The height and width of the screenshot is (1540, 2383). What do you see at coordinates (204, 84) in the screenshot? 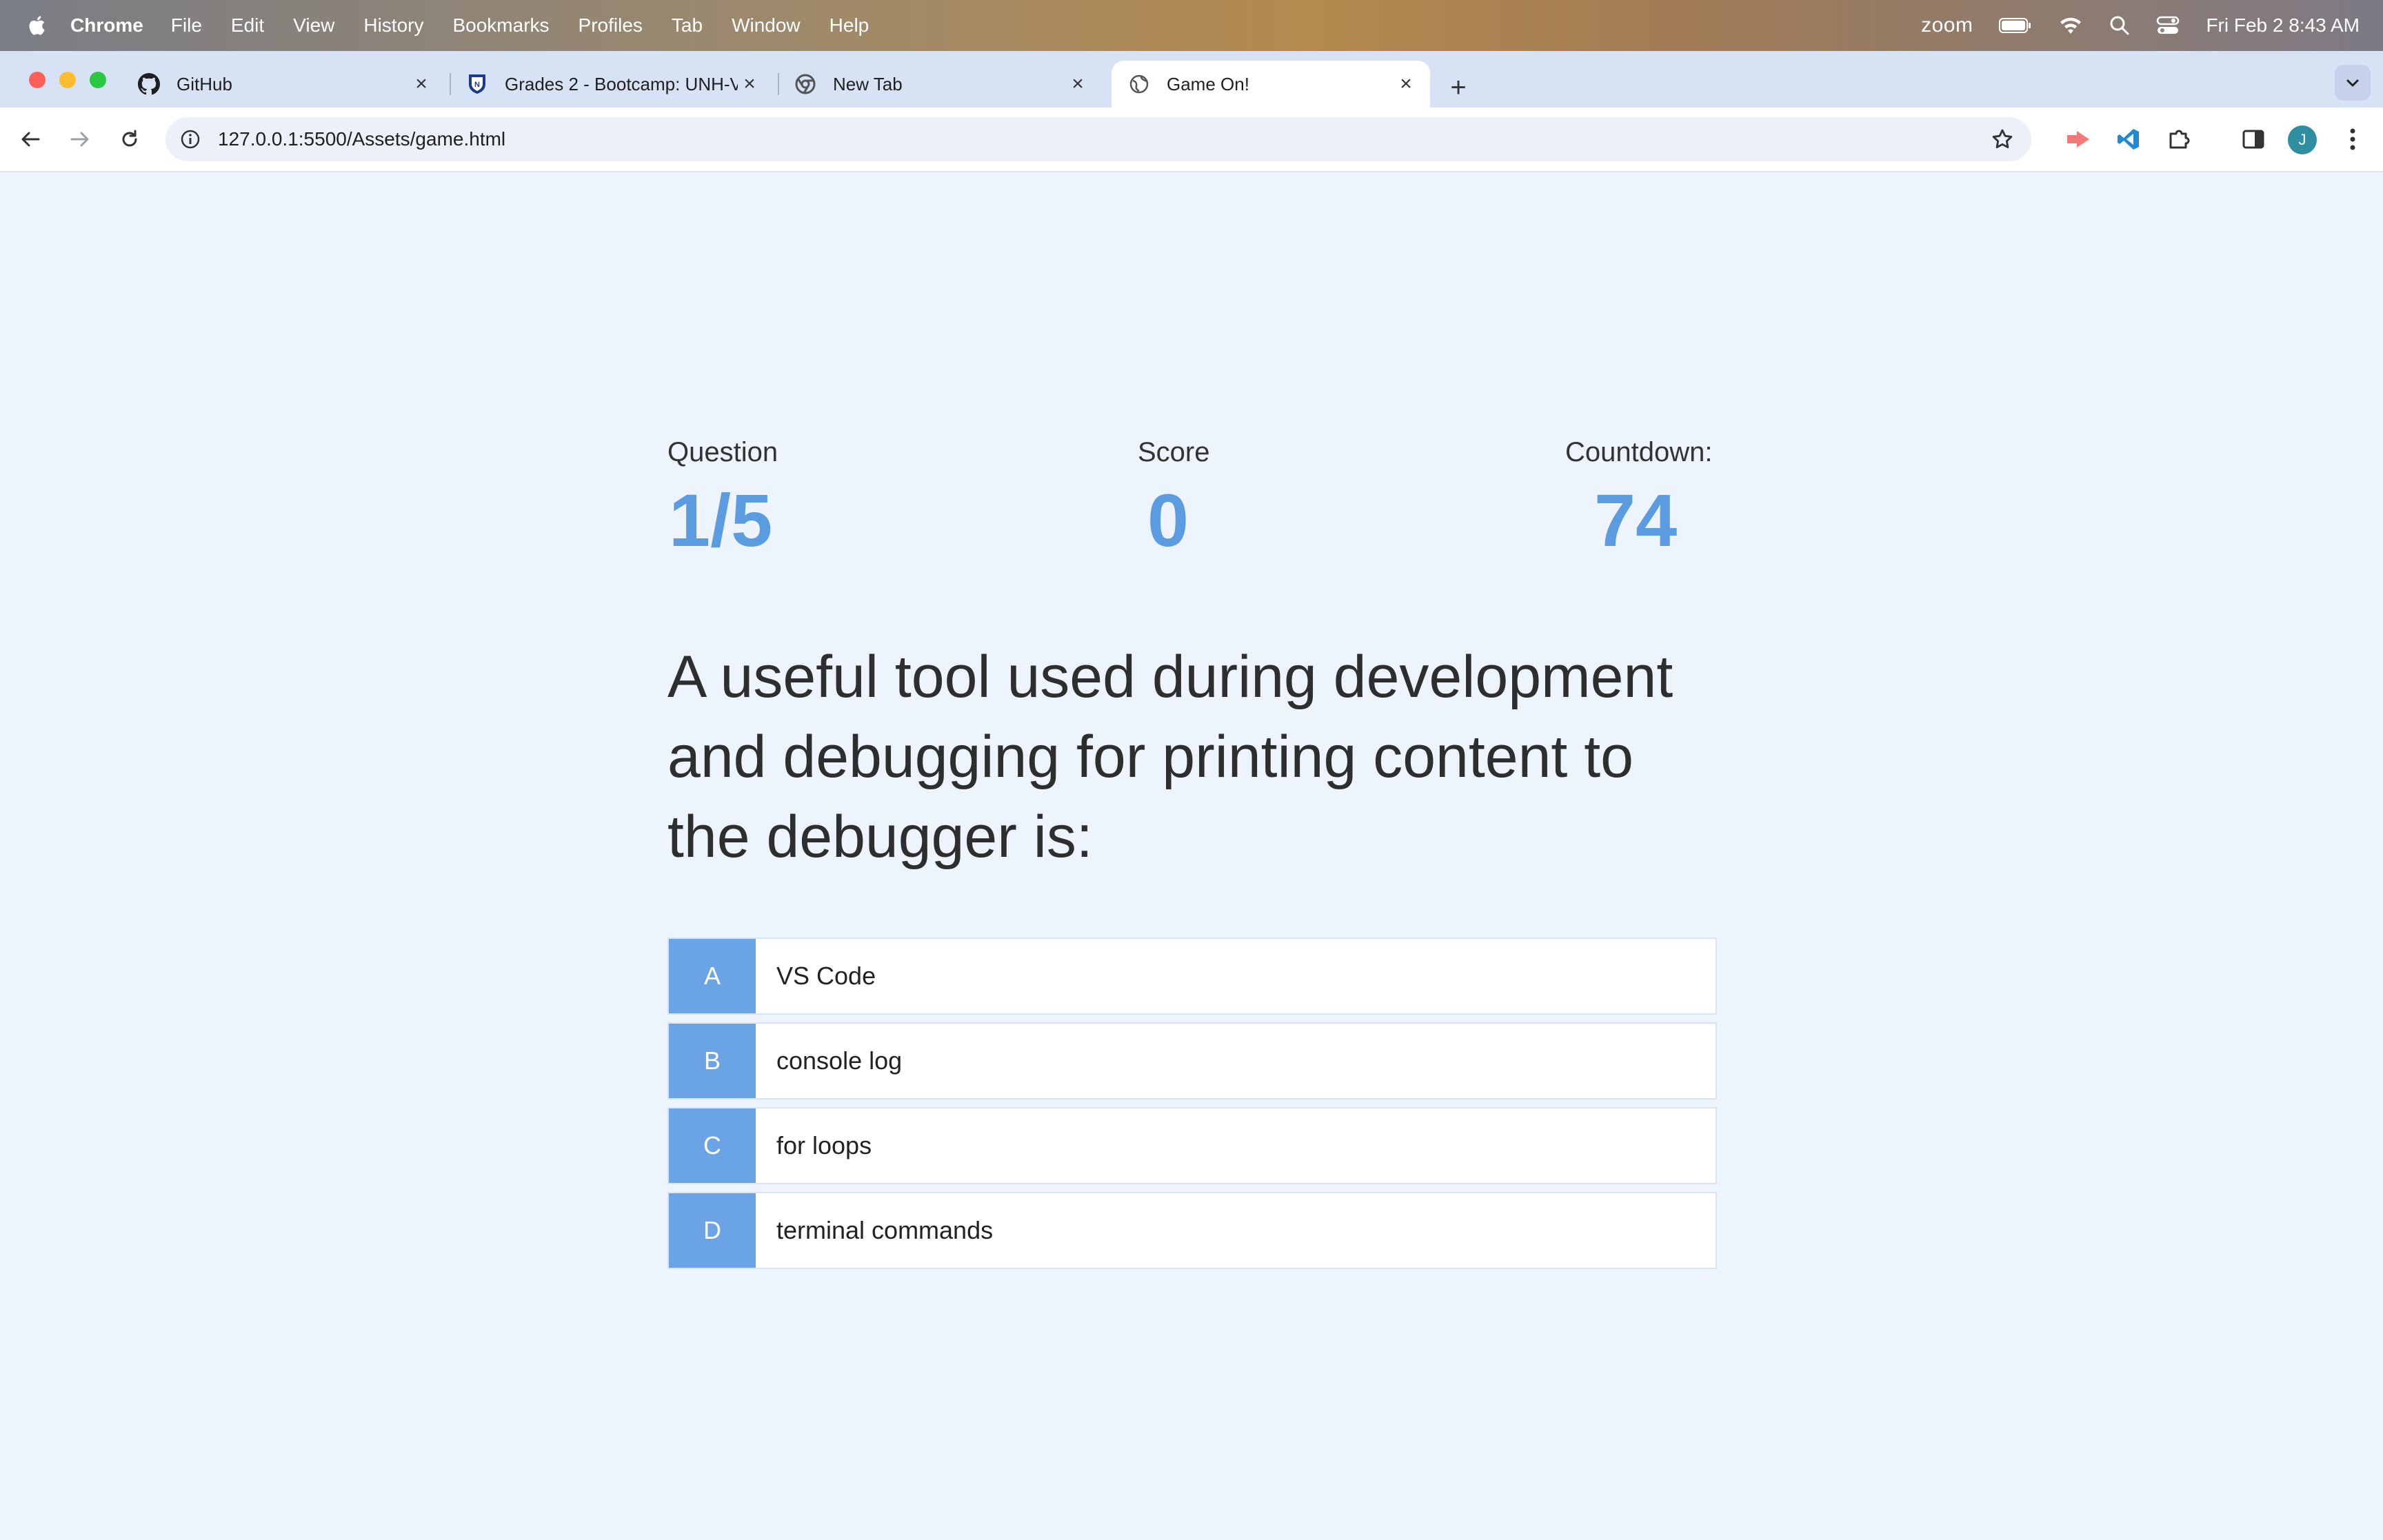
I see `tab-title: GitHub` at bounding box center [204, 84].